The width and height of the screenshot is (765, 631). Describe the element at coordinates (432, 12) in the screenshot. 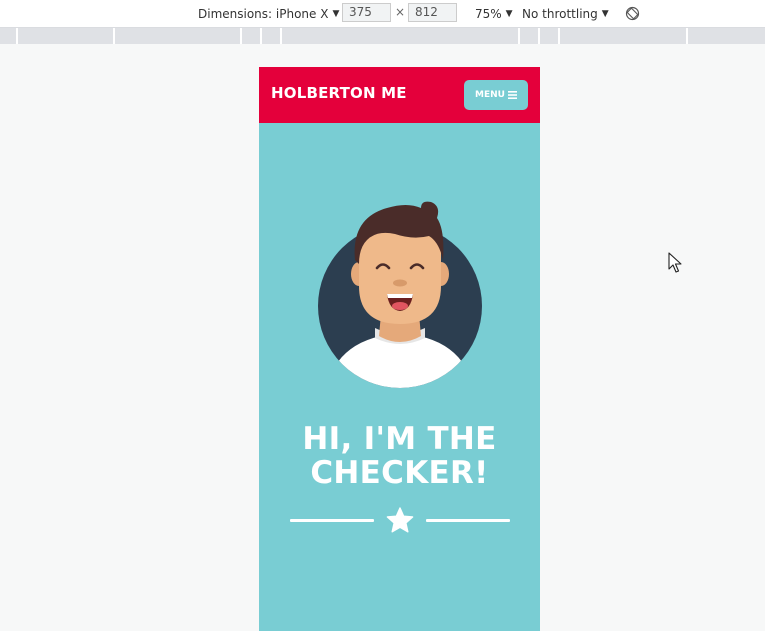

I see `height-input: 812` at that location.